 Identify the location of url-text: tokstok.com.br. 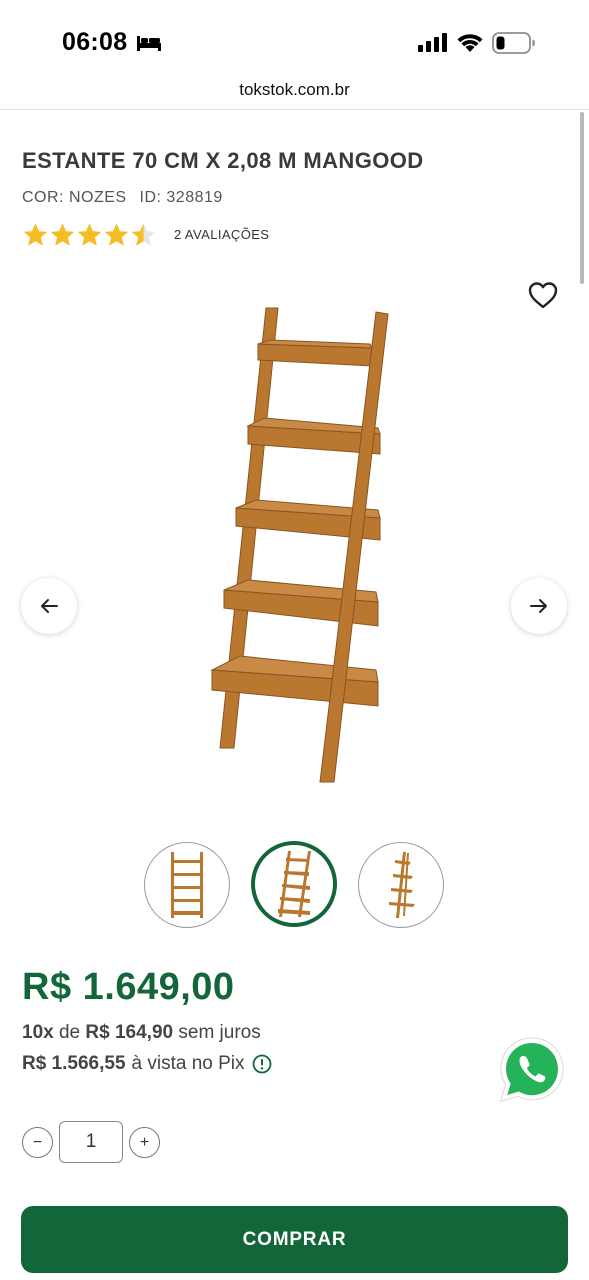
(294, 89).